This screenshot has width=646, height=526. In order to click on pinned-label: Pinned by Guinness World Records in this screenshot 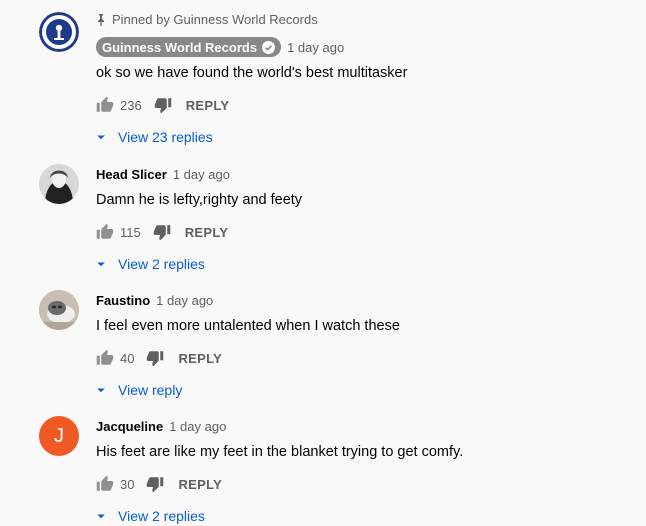, I will do `click(215, 19)`.